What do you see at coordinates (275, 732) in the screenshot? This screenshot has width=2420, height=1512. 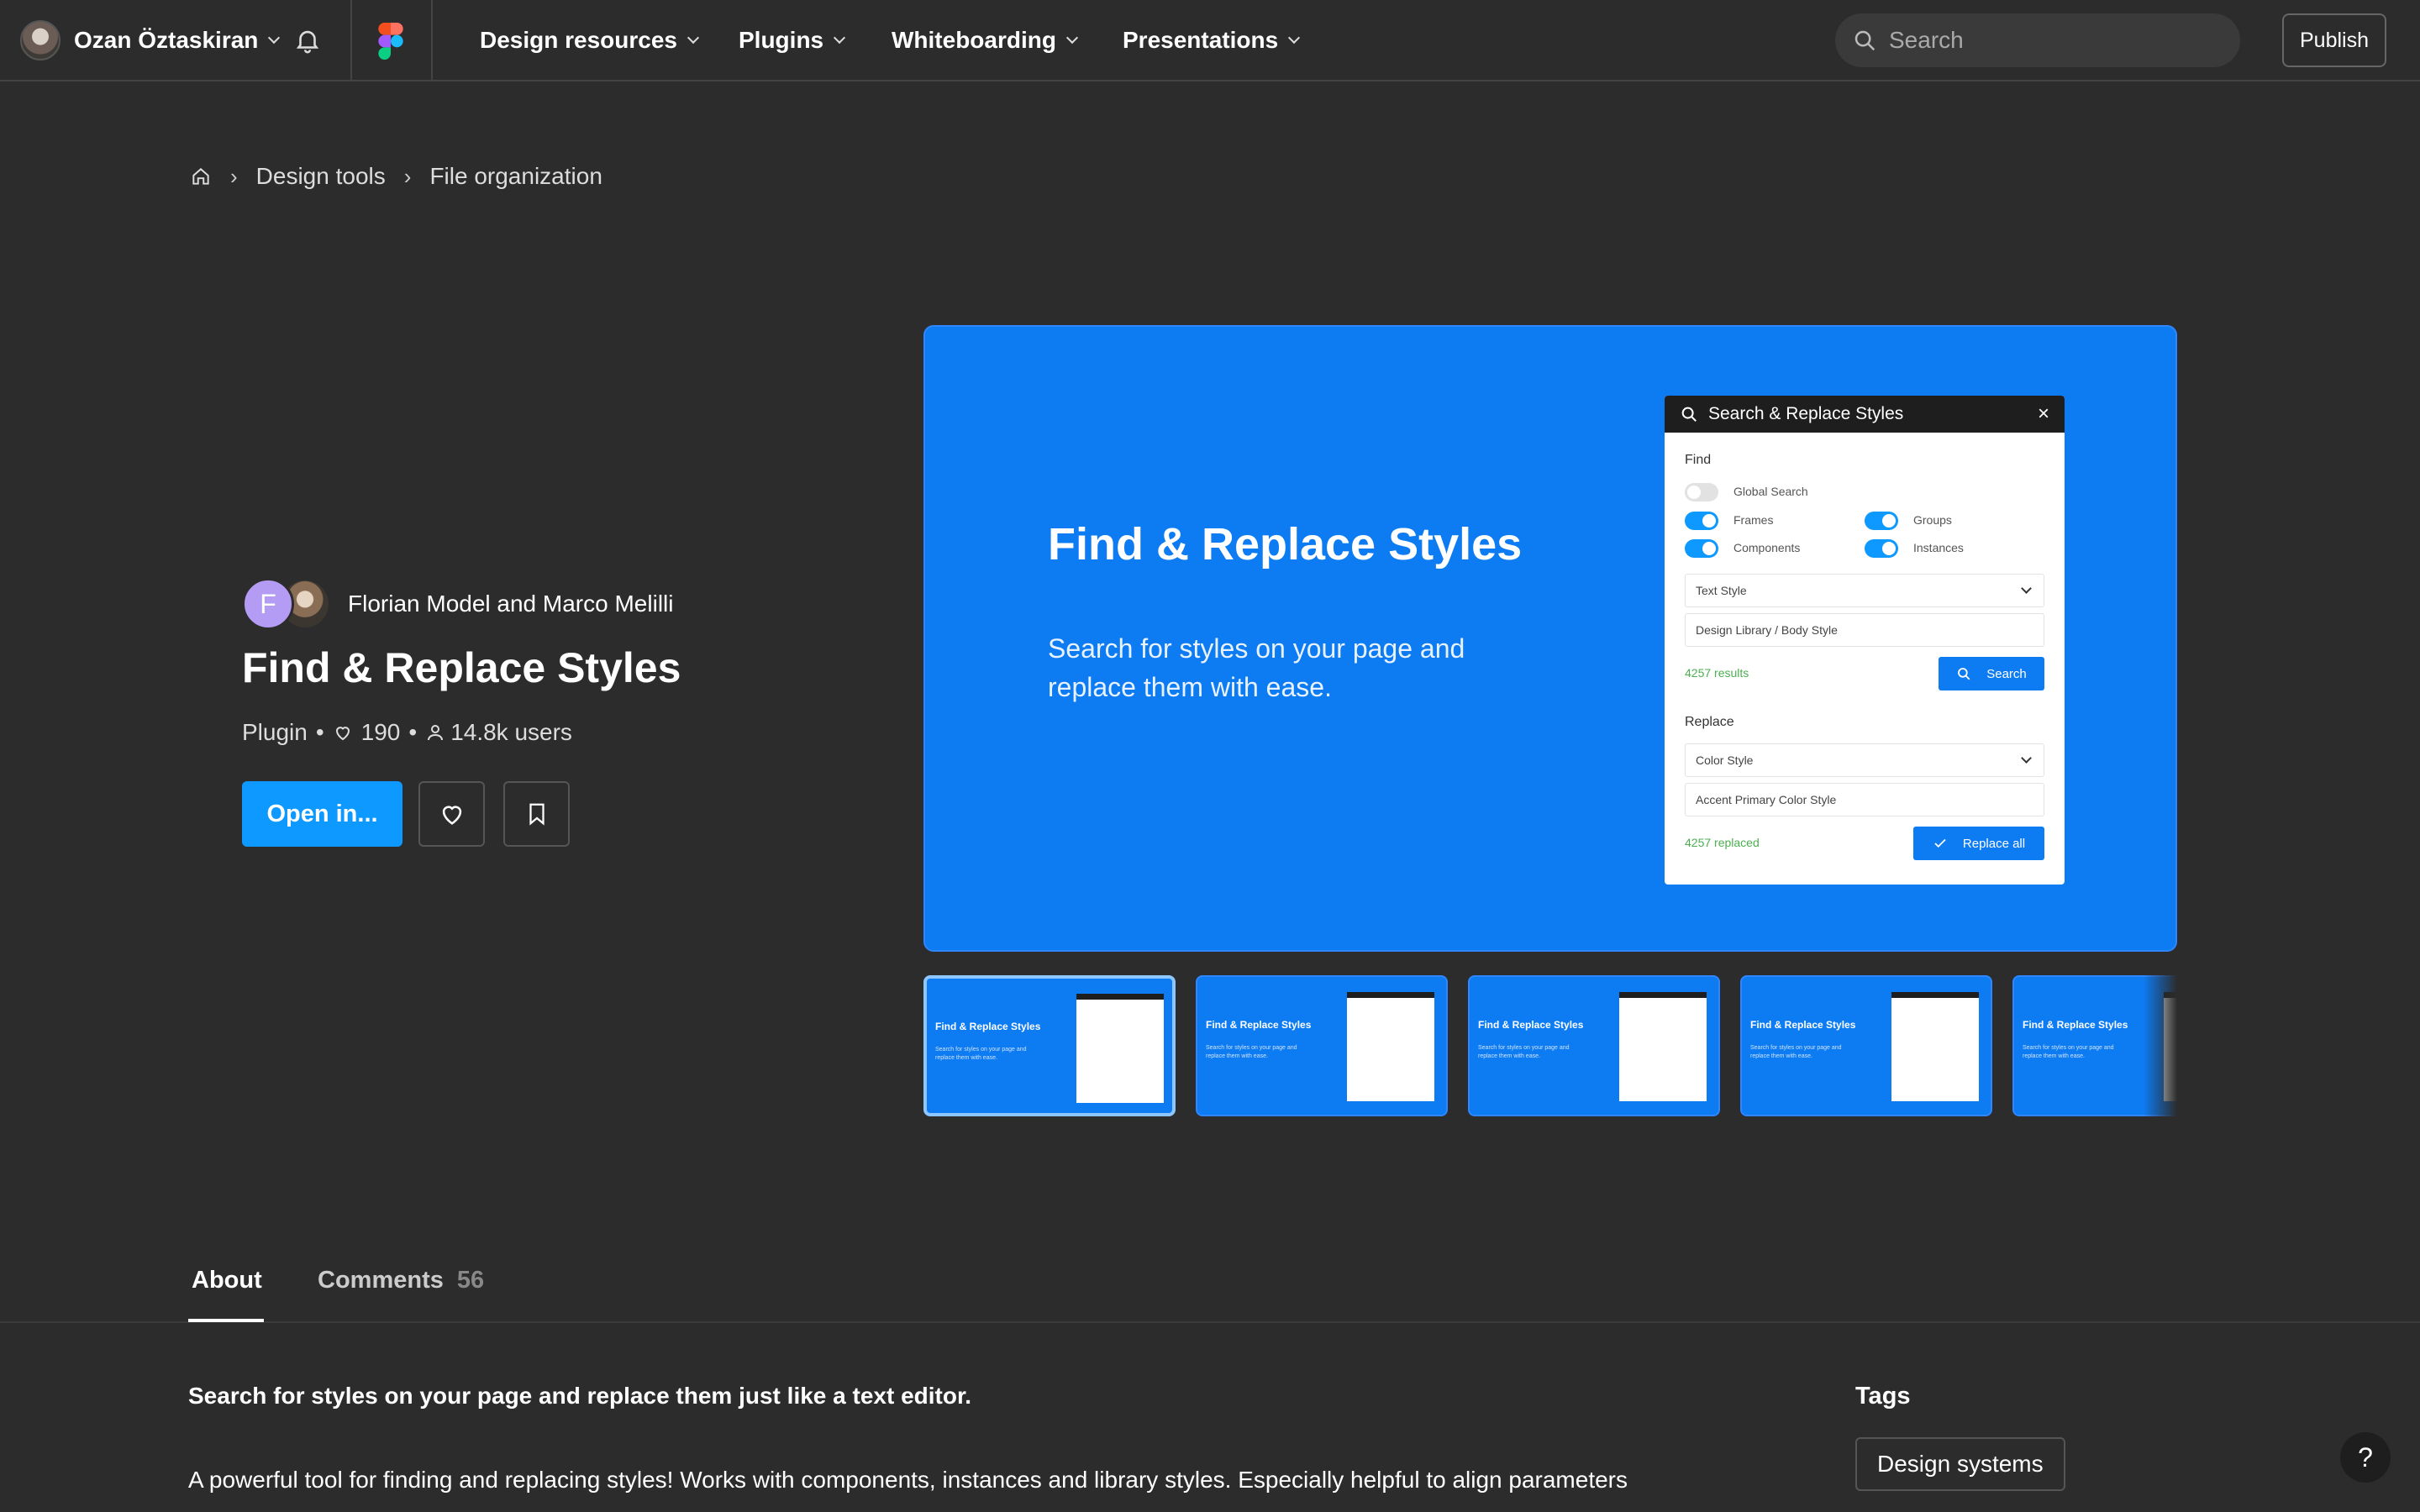 I see `plugin-type: Plugin` at bounding box center [275, 732].